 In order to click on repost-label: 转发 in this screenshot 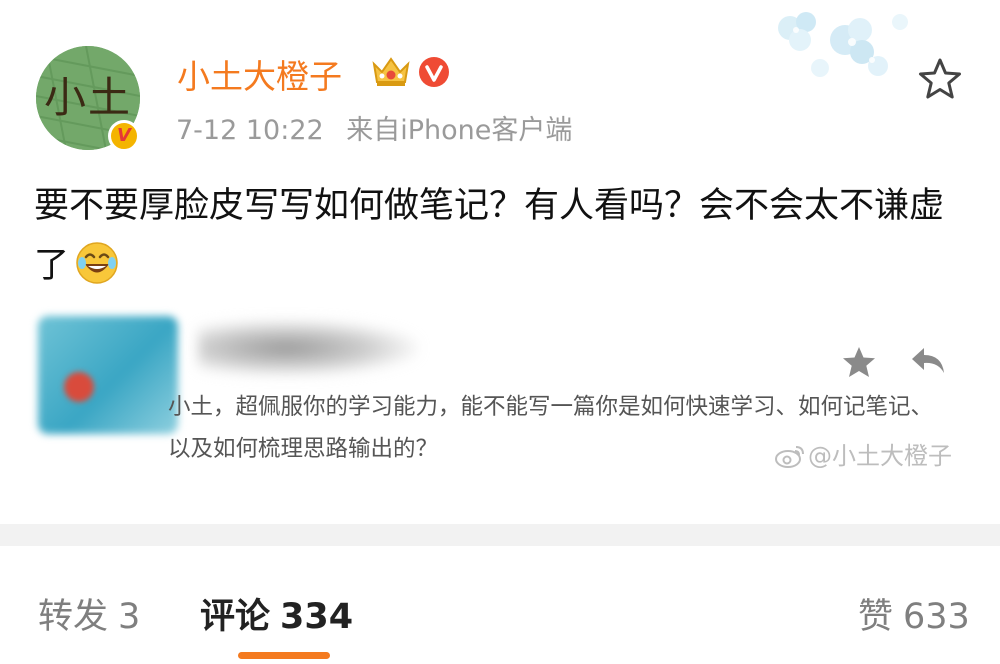, I will do `click(73, 617)`.